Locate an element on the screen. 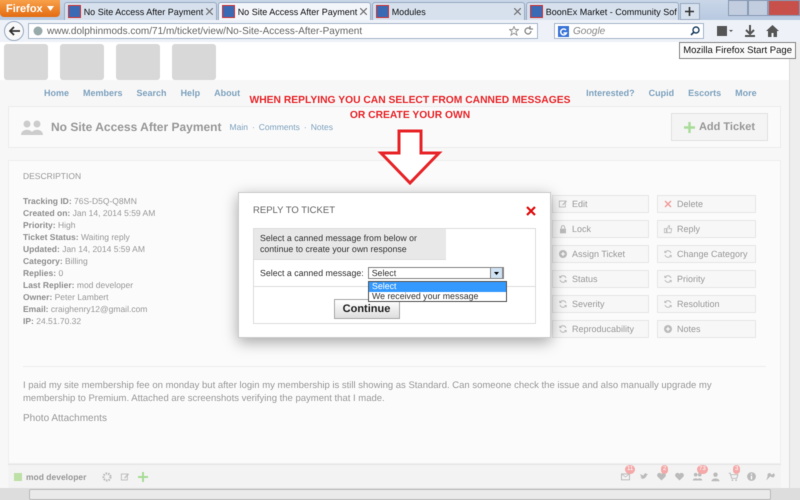 This screenshot has height=500, width=800. horizontal-scrollbar is located at coordinates (400, 494).